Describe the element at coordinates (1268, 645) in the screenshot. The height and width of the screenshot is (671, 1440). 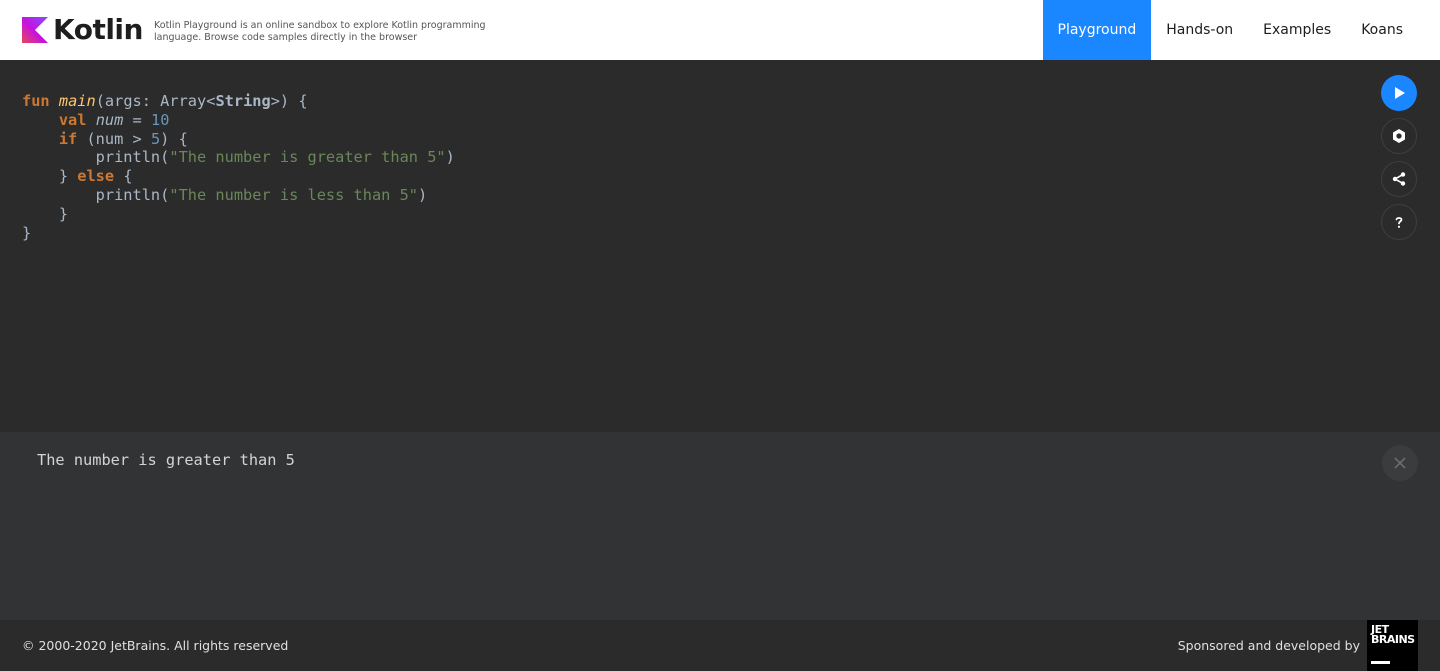
I see `sponsor-text: Sponsored and developed by` at that location.